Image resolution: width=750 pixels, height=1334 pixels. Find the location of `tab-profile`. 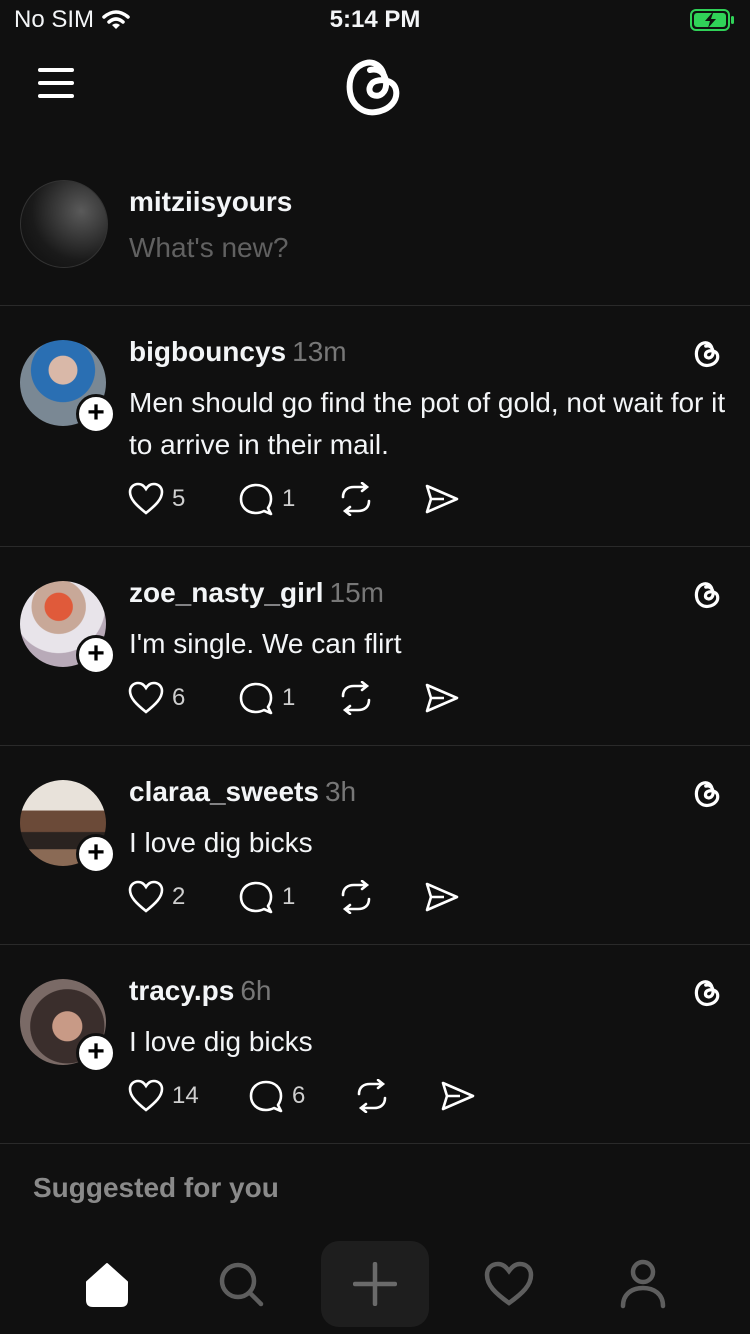

tab-profile is located at coordinates (643, 1284).